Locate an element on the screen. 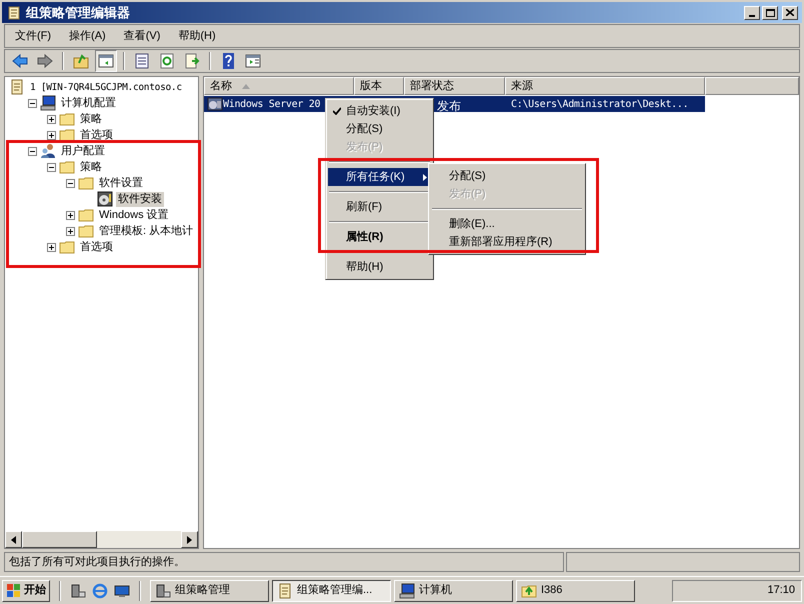 This screenshot has width=804, height=604. tree-item: Windows 设置 is located at coordinates (134, 215).